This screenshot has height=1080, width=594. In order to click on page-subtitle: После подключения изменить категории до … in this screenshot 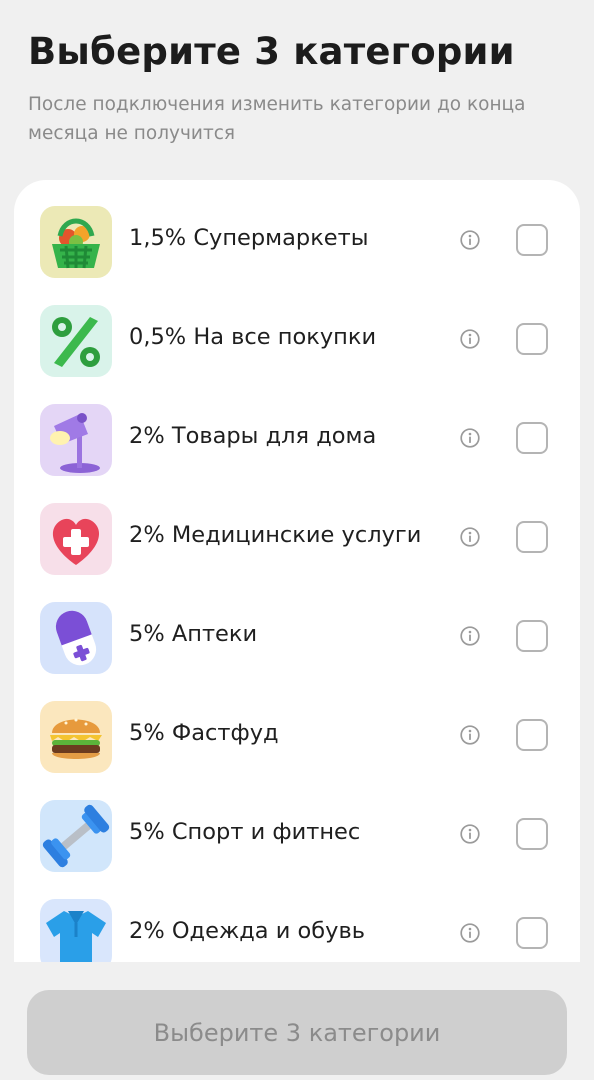, I will do `click(277, 119)`.